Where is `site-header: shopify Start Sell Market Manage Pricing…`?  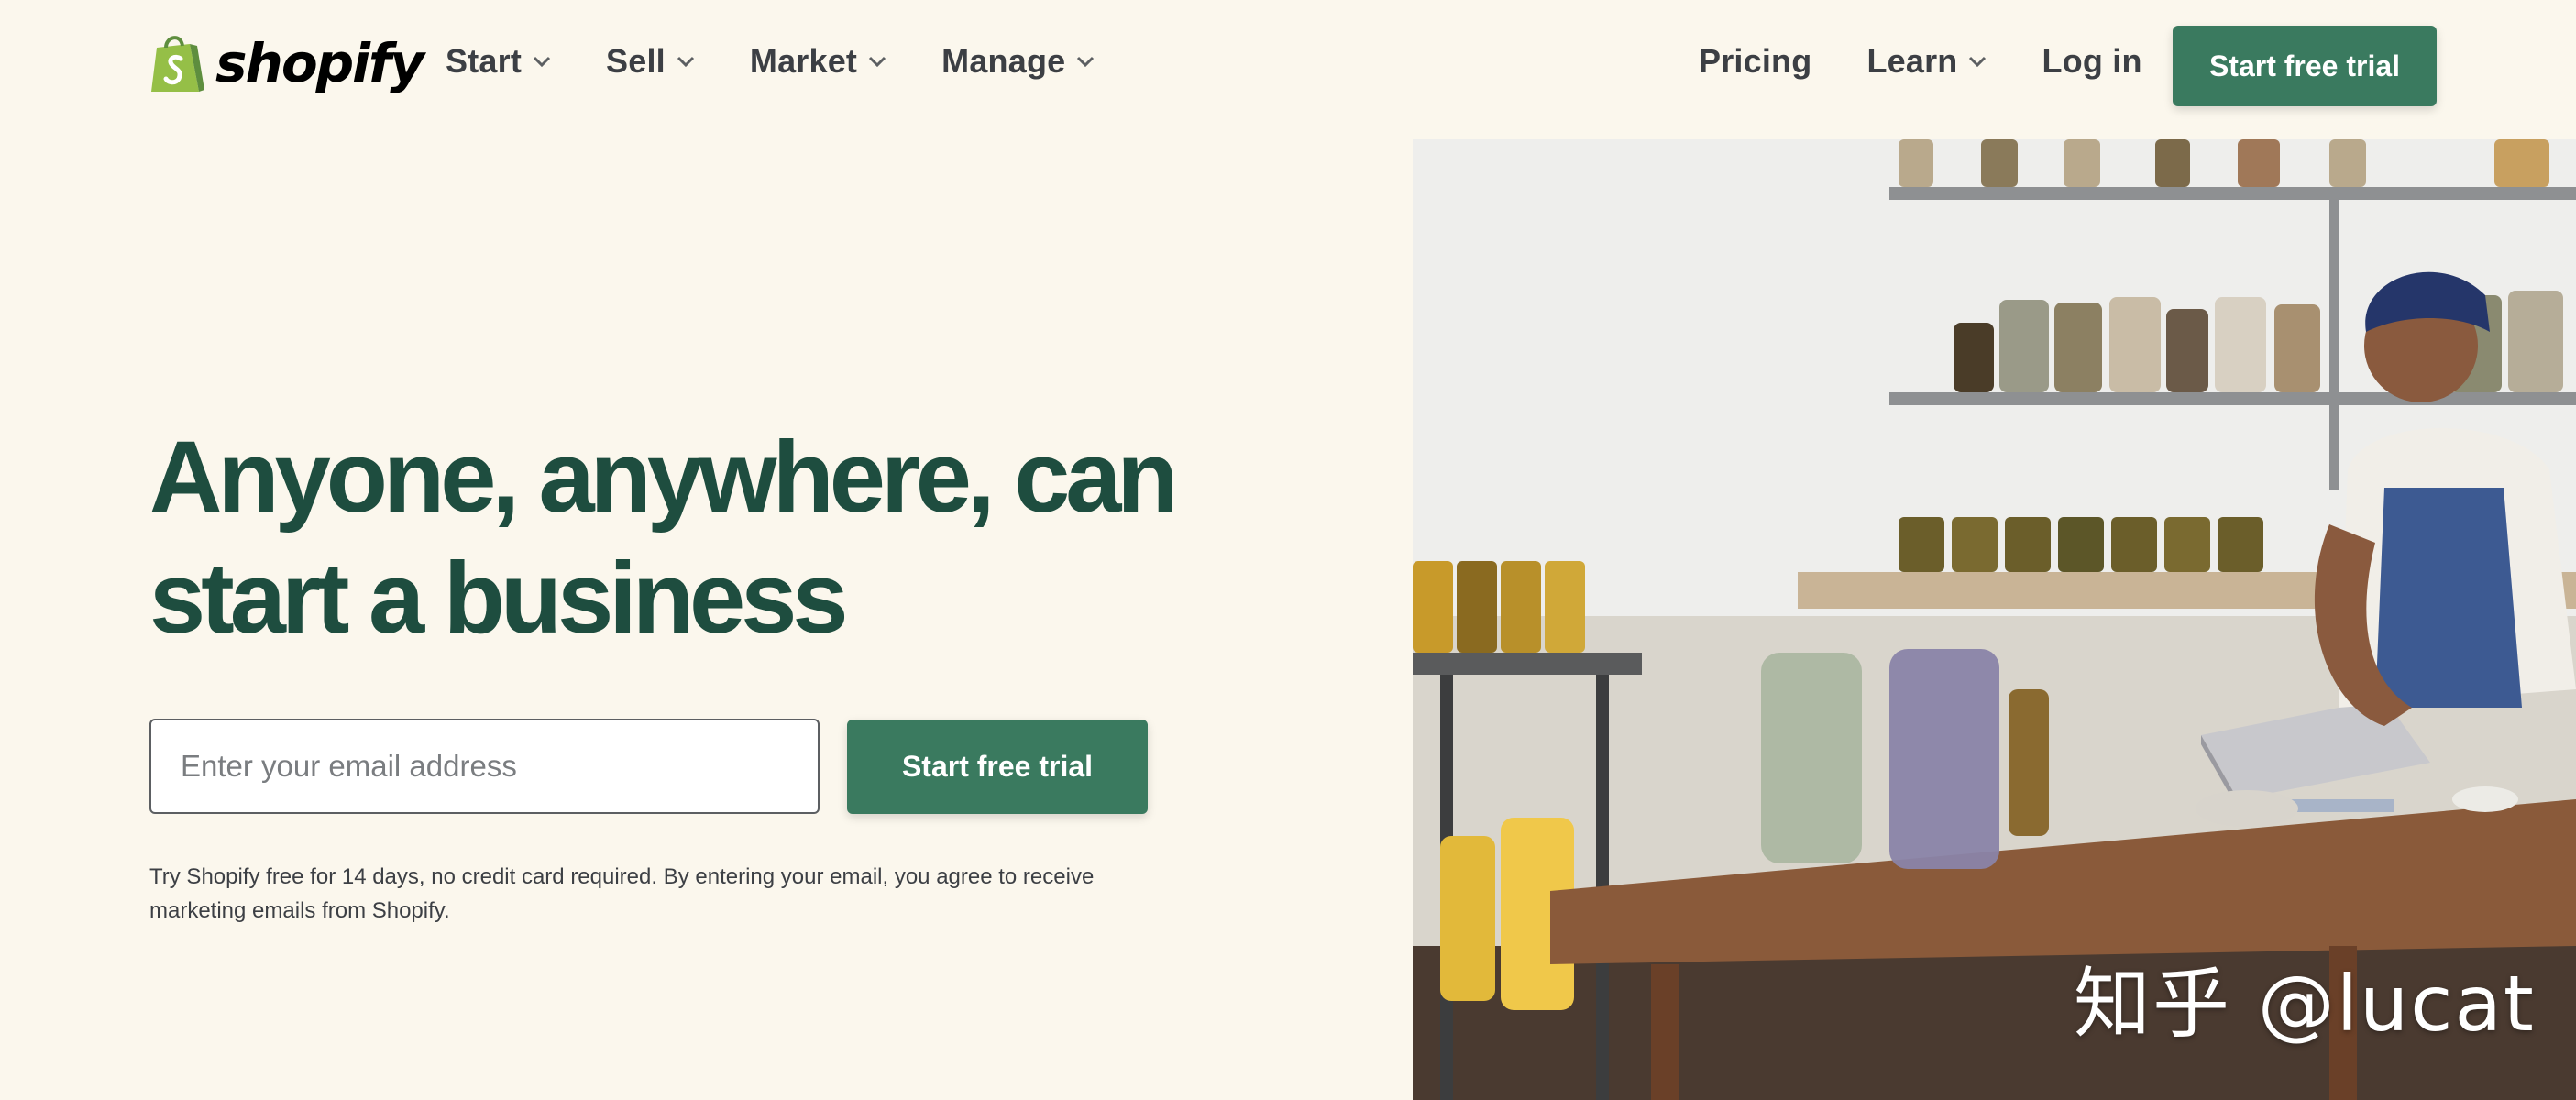
site-header: shopify Start Sell Market Manage Pricing… is located at coordinates (1288, 67).